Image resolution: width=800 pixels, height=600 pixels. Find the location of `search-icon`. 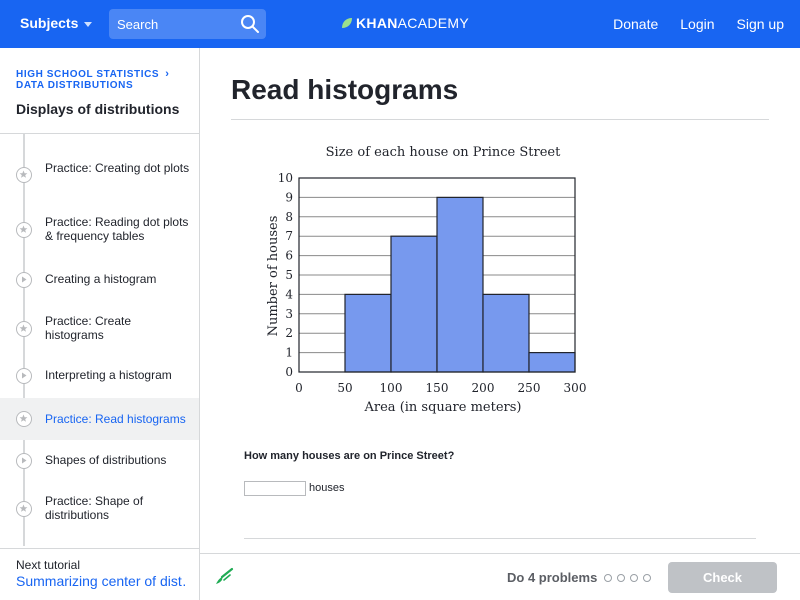

search-icon is located at coordinates (250, 24).